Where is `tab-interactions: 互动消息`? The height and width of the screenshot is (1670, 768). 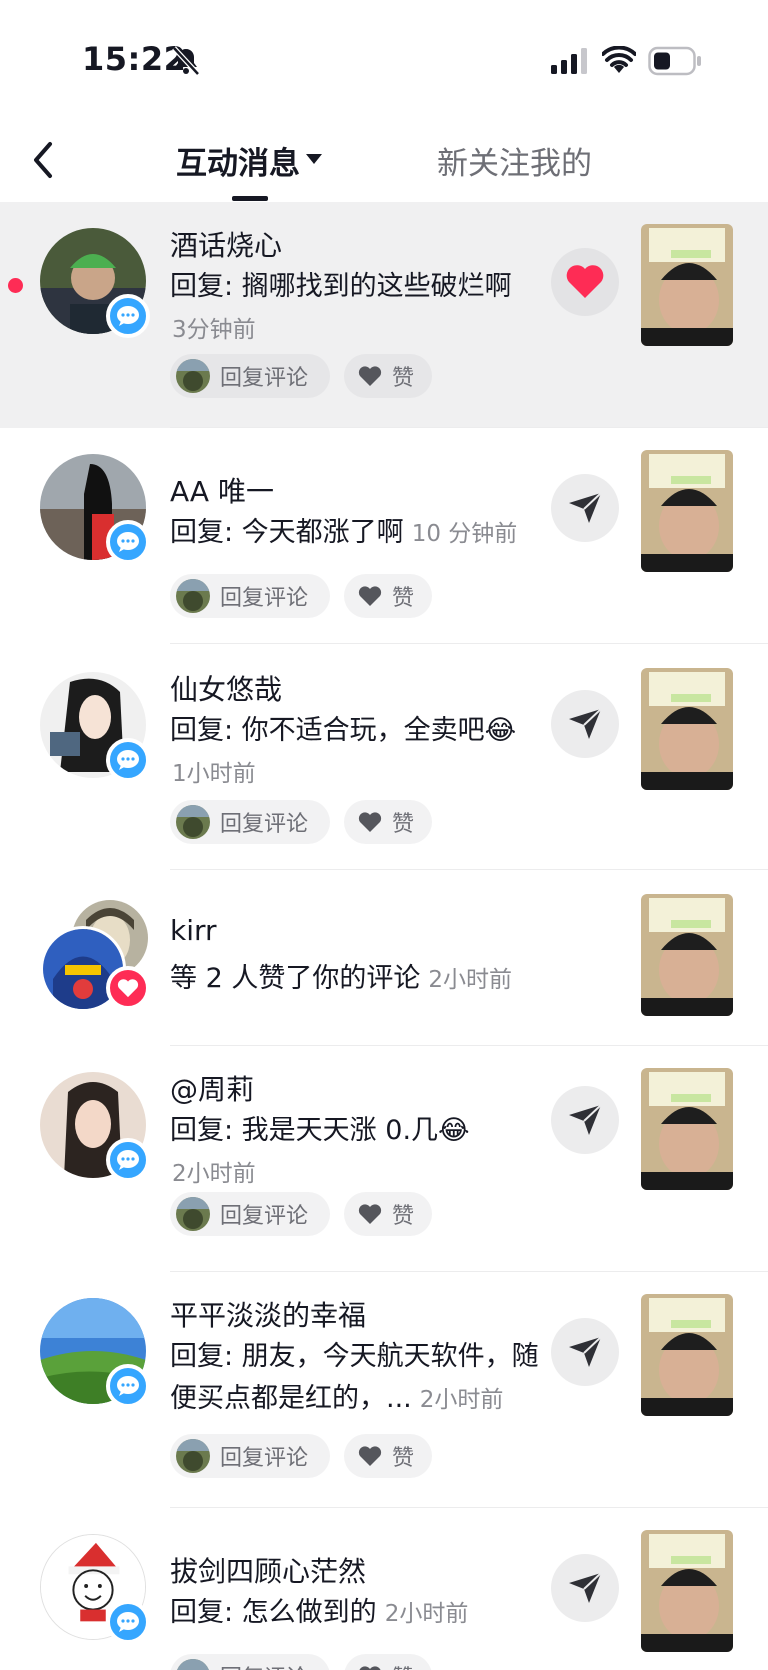
tab-interactions: 互动消息 is located at coordinates (238, 160).